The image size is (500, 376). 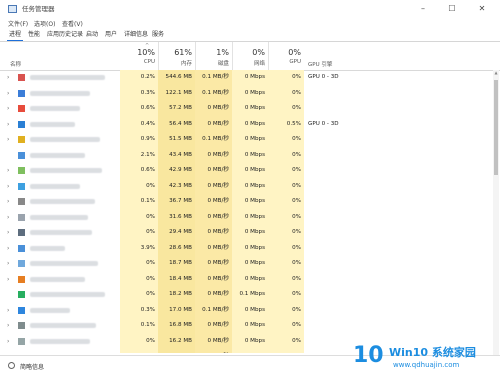 I want to click on process-row: › 0% 42.3 MB 0 MB/秒 0 Mbps 0%, so click(x=250, y=186).